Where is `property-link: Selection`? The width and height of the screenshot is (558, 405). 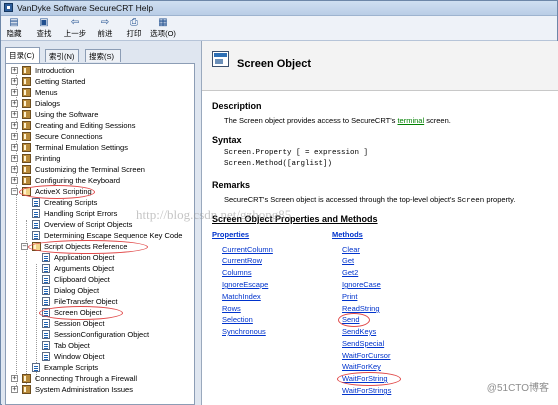
property-link: Selection is located at coordinates (237, 319).